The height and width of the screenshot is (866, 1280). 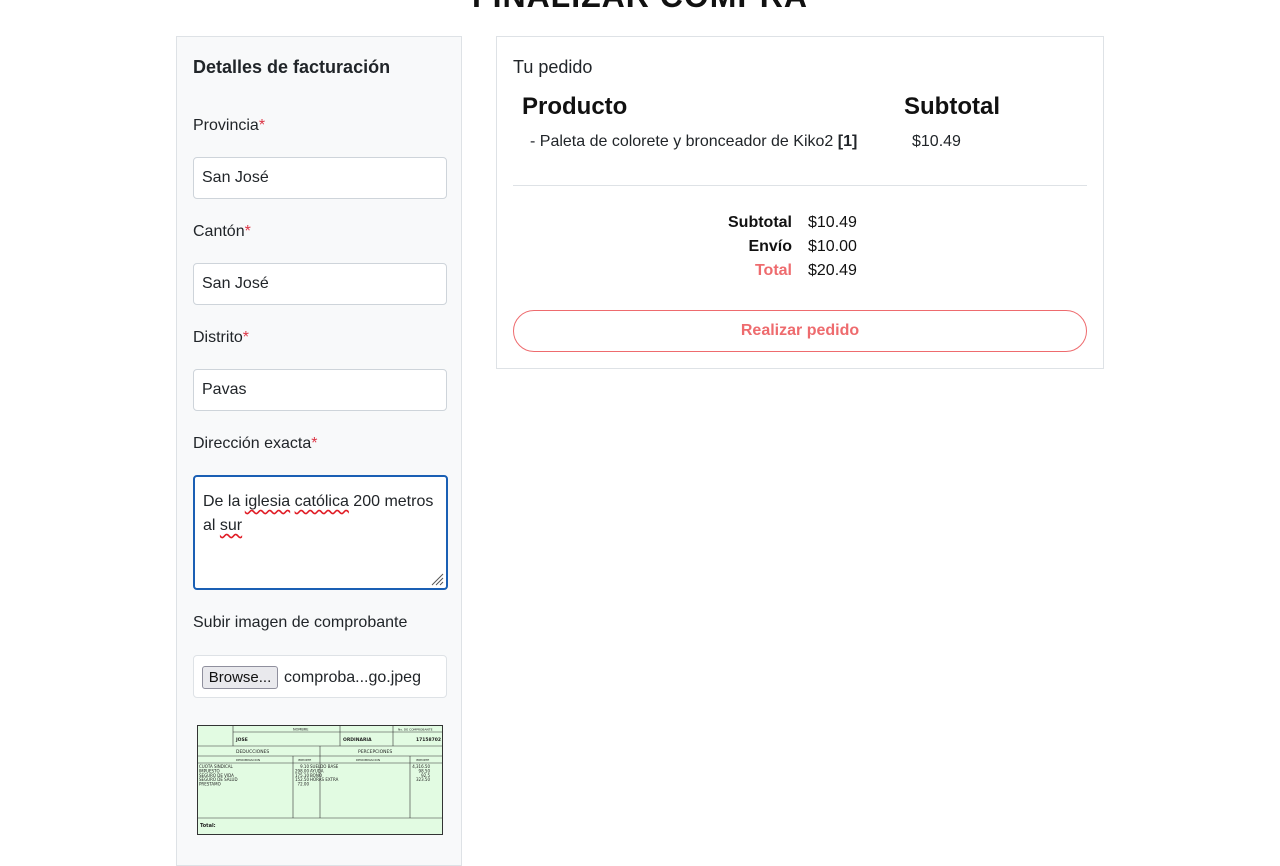 I want to click on canton-field: San José, so click(x=320, y=284).